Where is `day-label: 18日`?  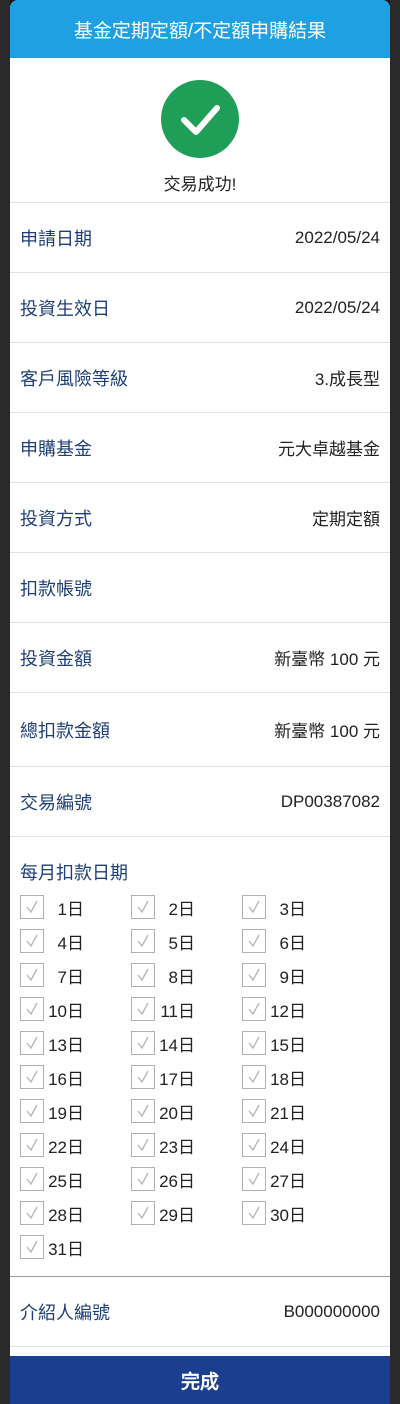 day-label: 18日 is located at coordinates (288, 1079).